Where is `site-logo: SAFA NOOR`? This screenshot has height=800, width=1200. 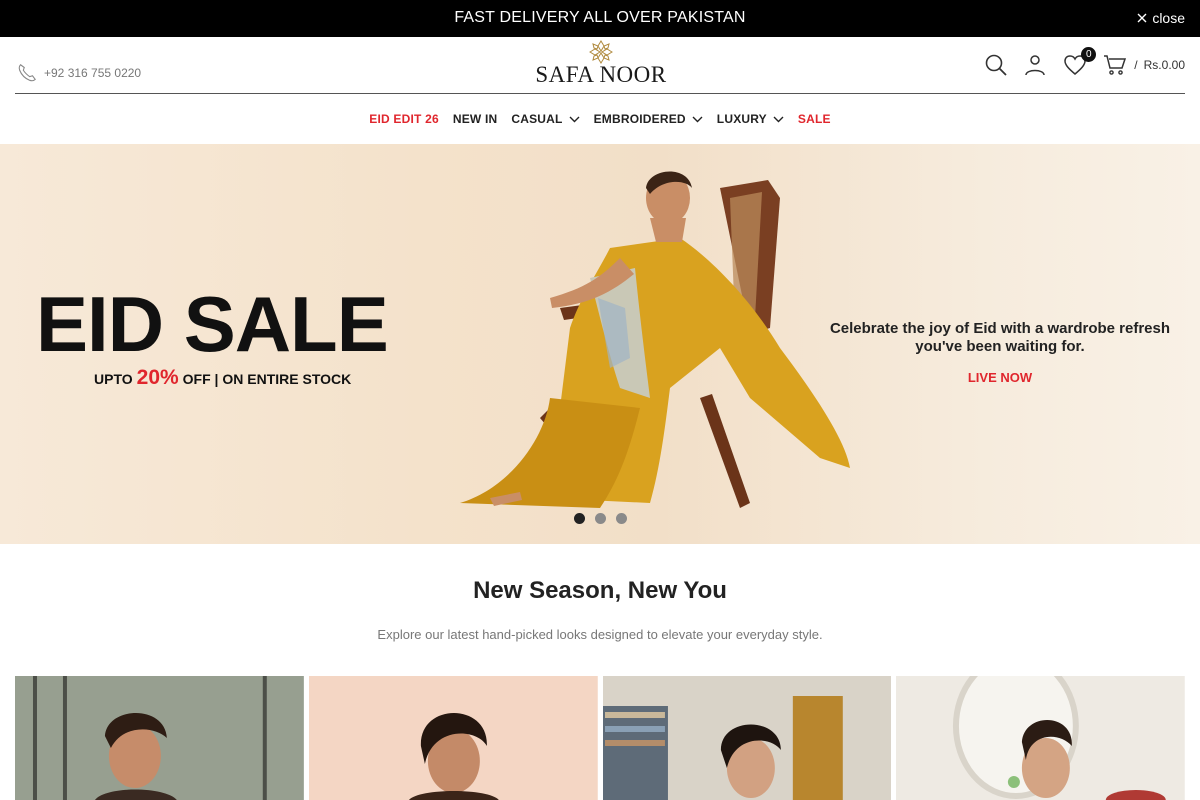 site-logo: SAFA NOOR is located at coordinates (601, 65).